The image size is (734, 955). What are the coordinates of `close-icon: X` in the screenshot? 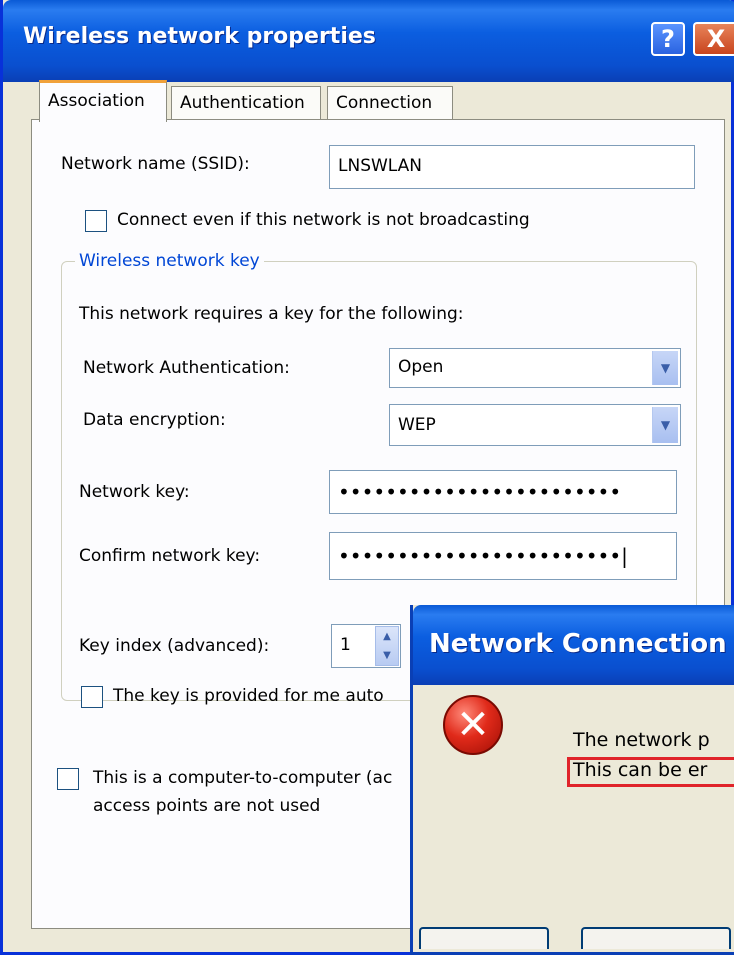 It's located at (716, 39).